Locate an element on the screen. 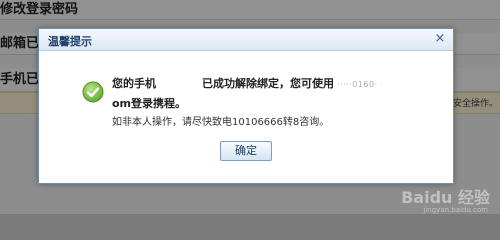 The width and height of the screenshot is (500, 240). watermark-logo: Baidu 经验 is located at coordinates (445, 197).